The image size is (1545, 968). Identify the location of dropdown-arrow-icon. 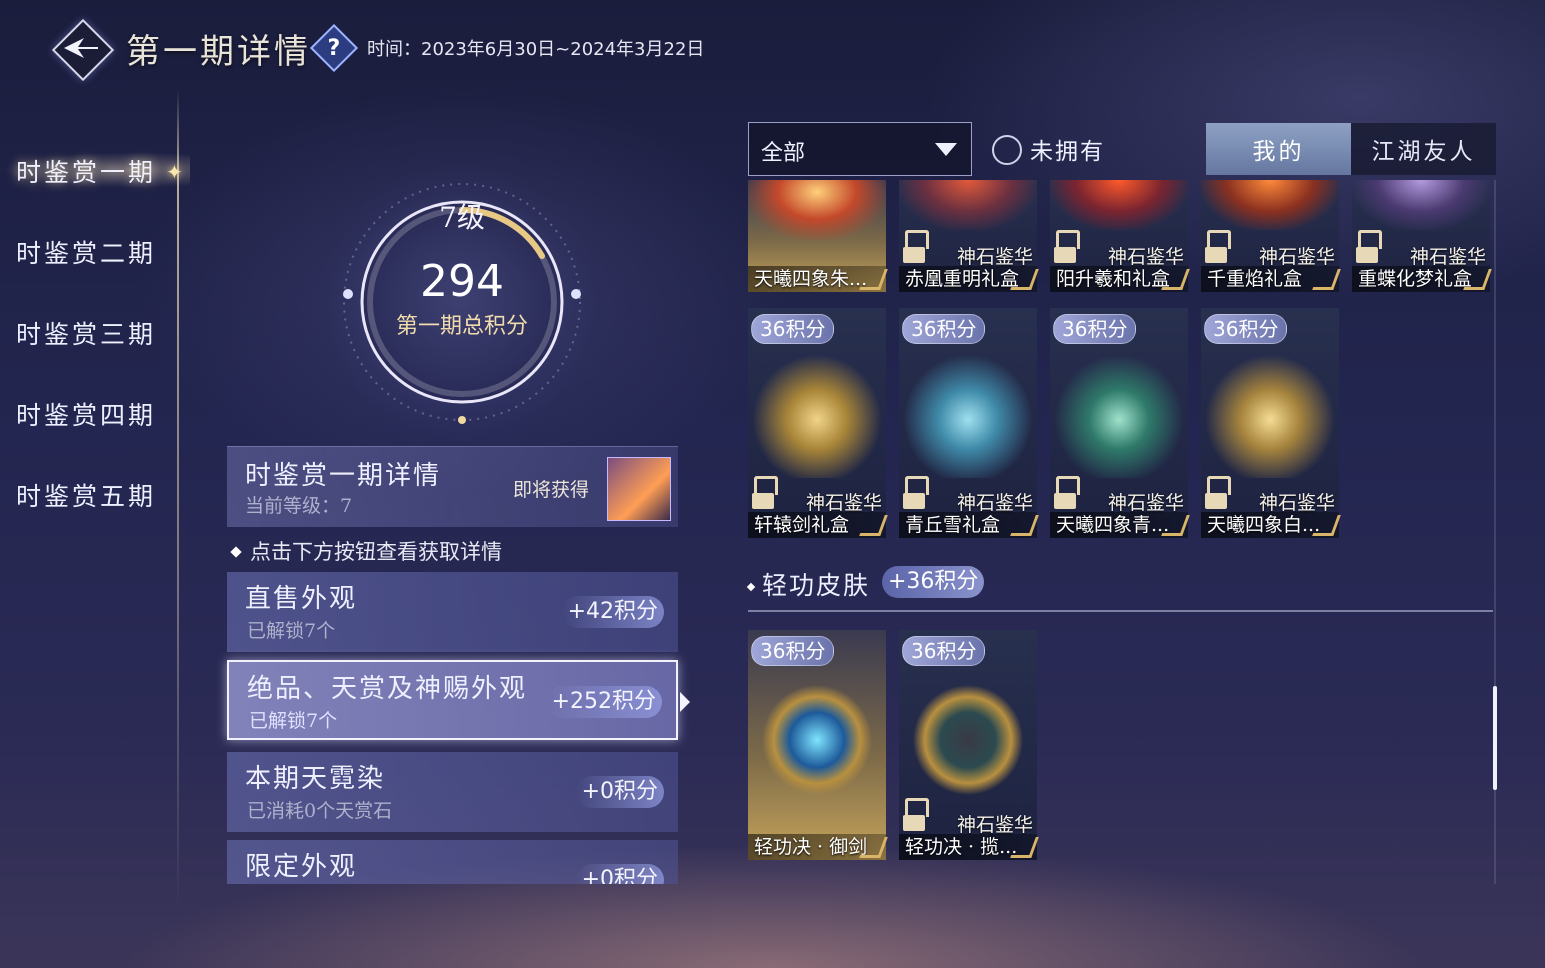
(946, 149).